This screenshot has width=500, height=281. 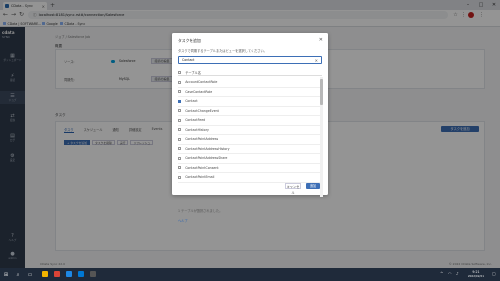 I want to click on terminal-icon, so click(x=93, y=274).